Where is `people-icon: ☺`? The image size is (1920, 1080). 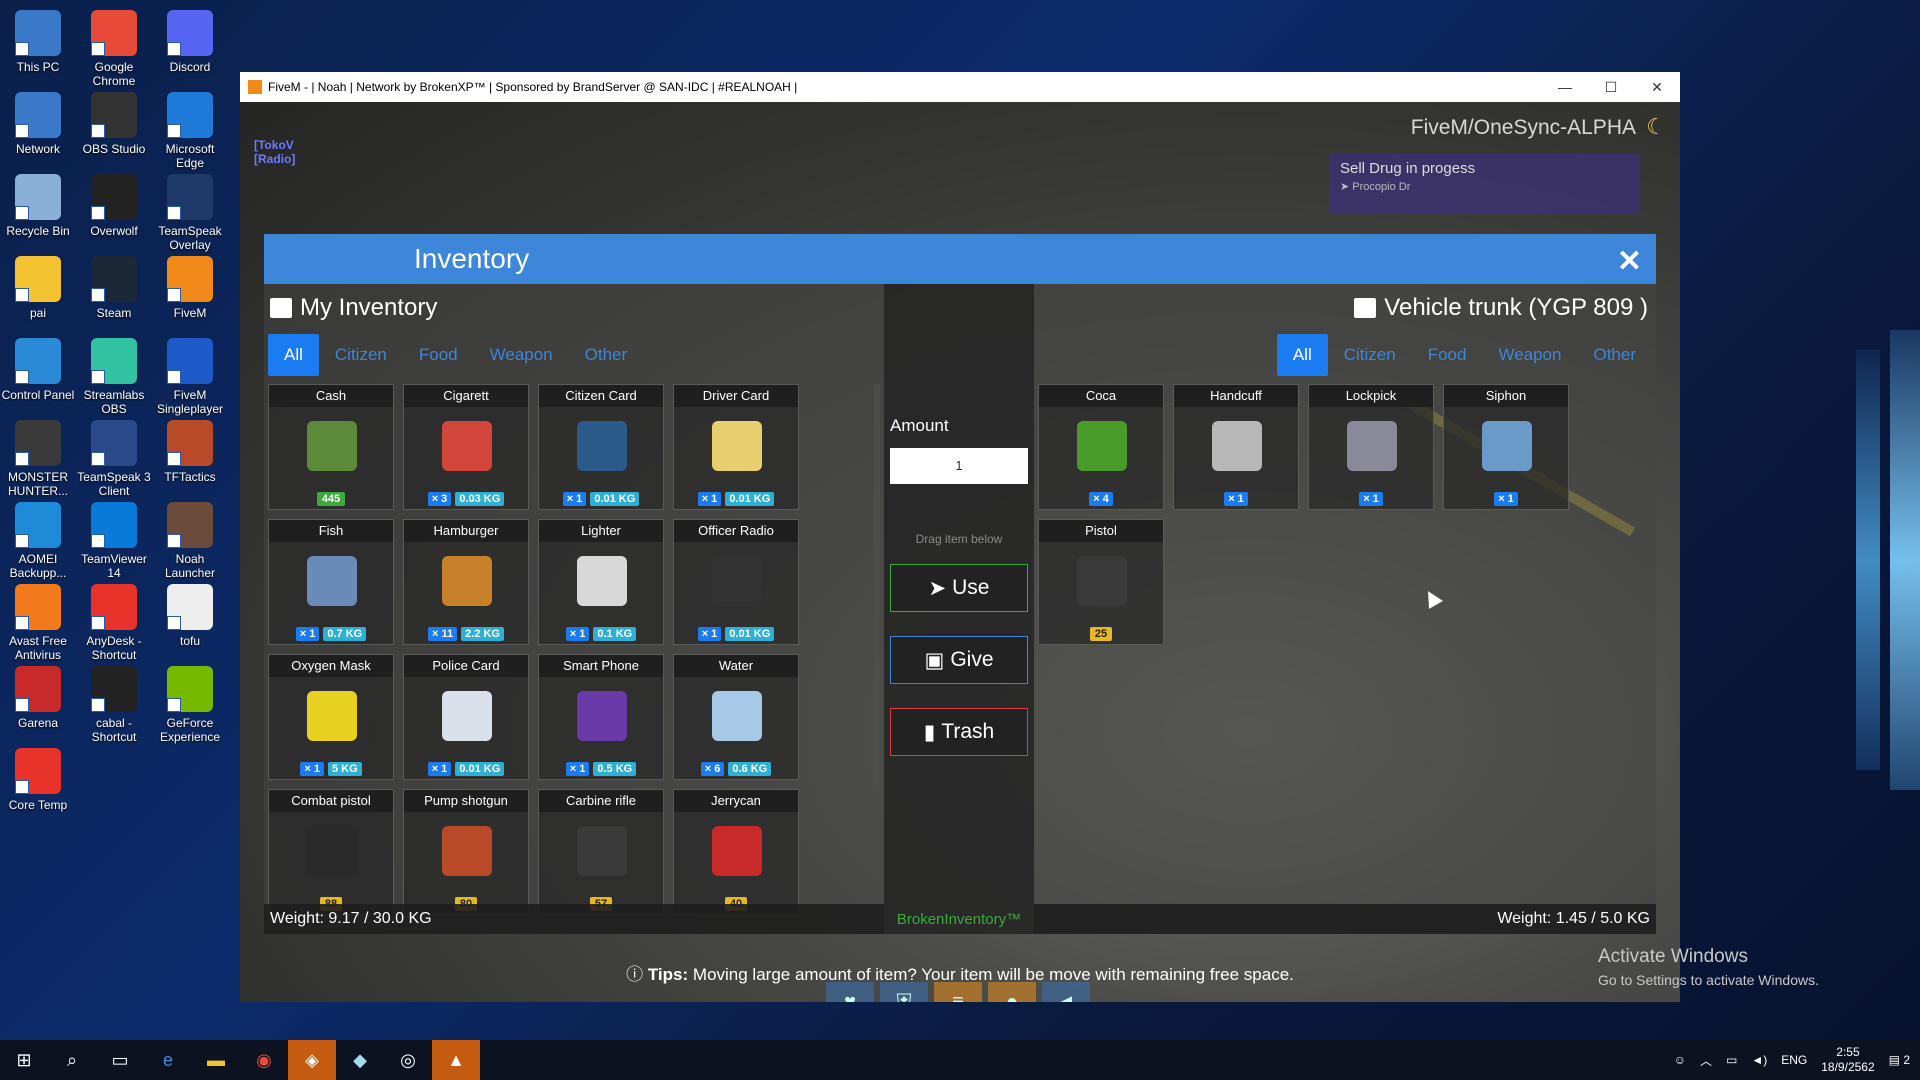
people-icon: ☺ is located at coordinates (1680, 1060).